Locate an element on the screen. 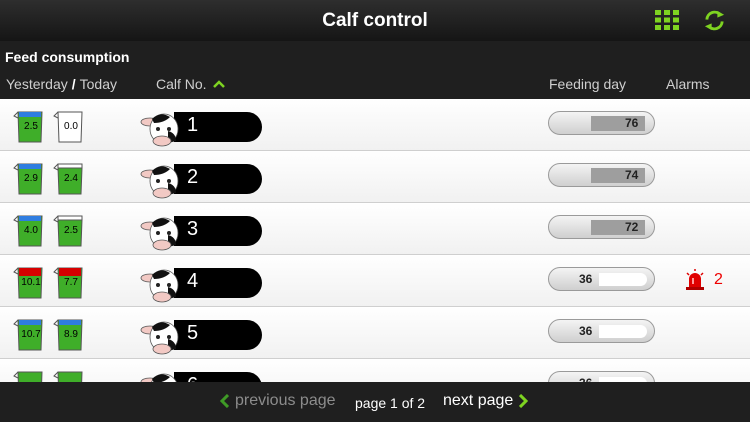 The height and width of the screenshot is (422, 750). cup-today: 0.0 is located at coordinates (70, 126).